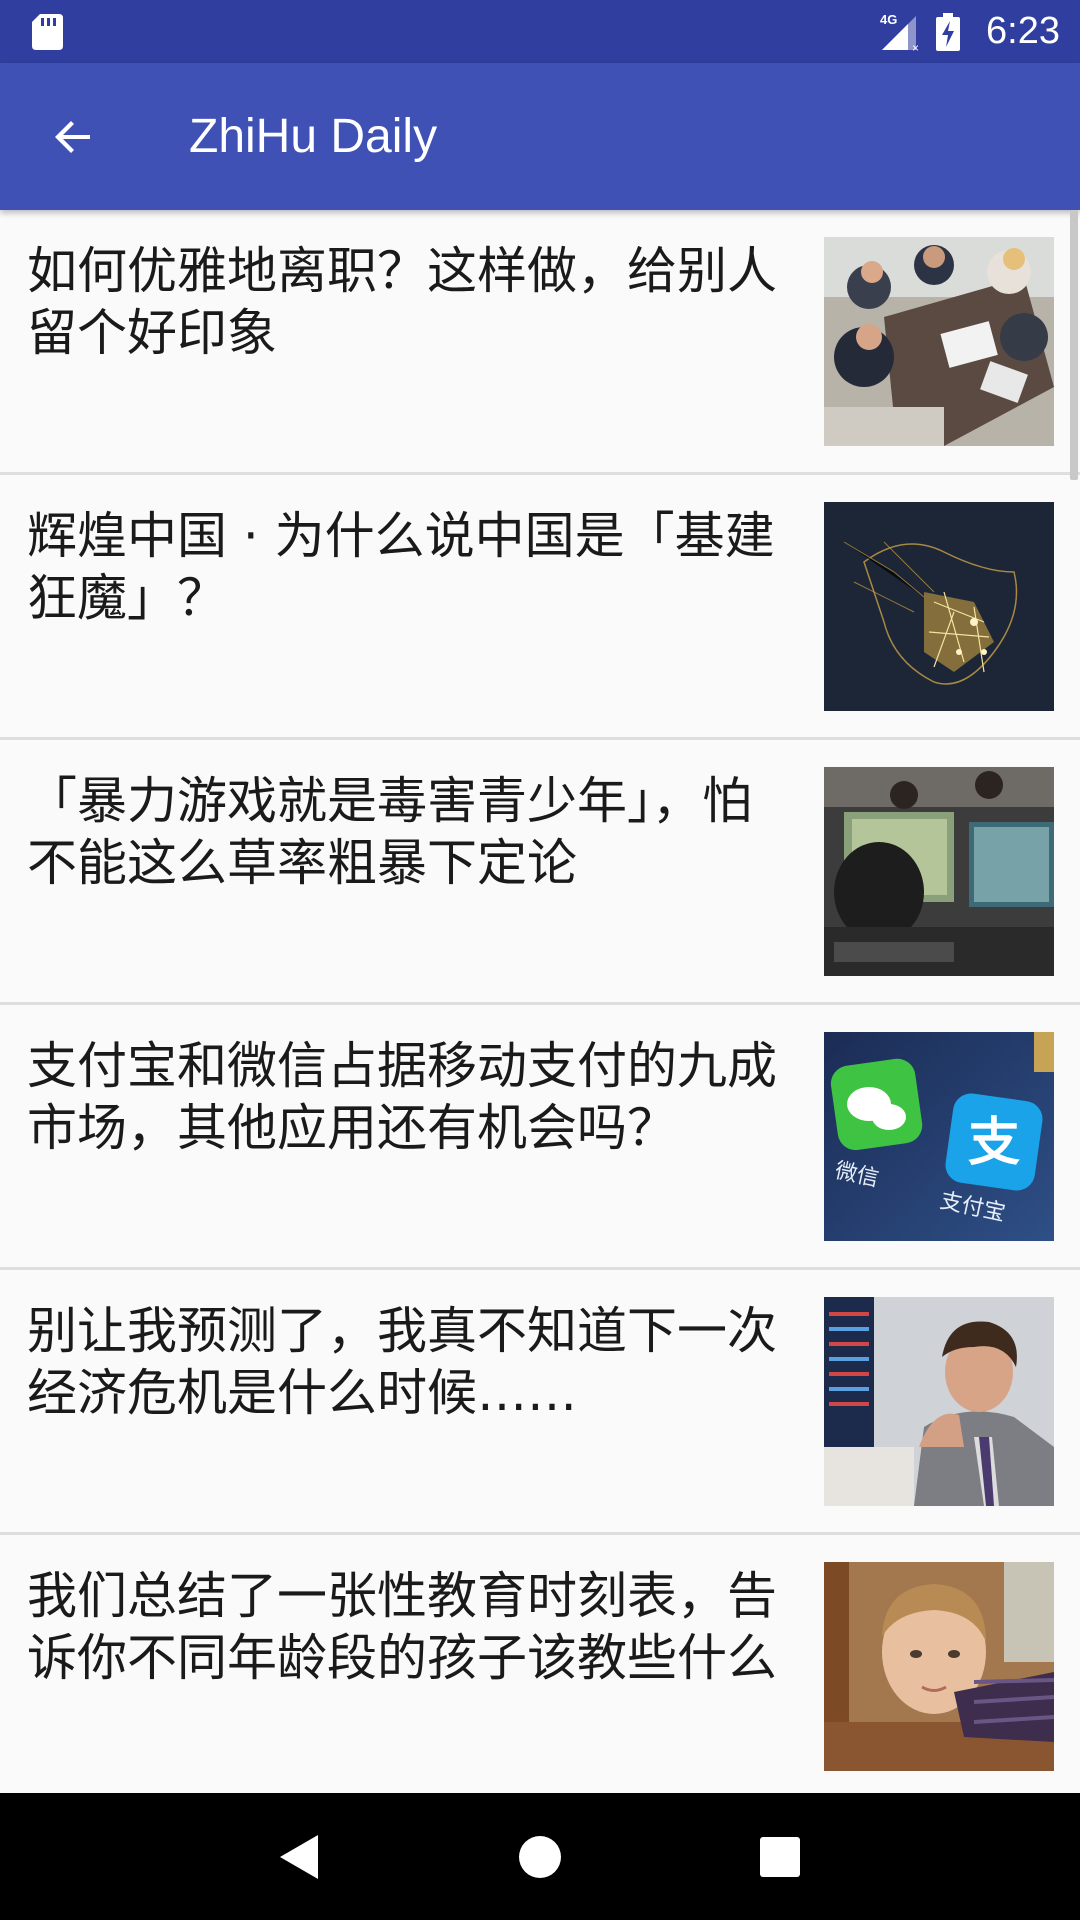 The image size is (1080, 1920). I want to click on nav-recents-button, so click(780, 1857).